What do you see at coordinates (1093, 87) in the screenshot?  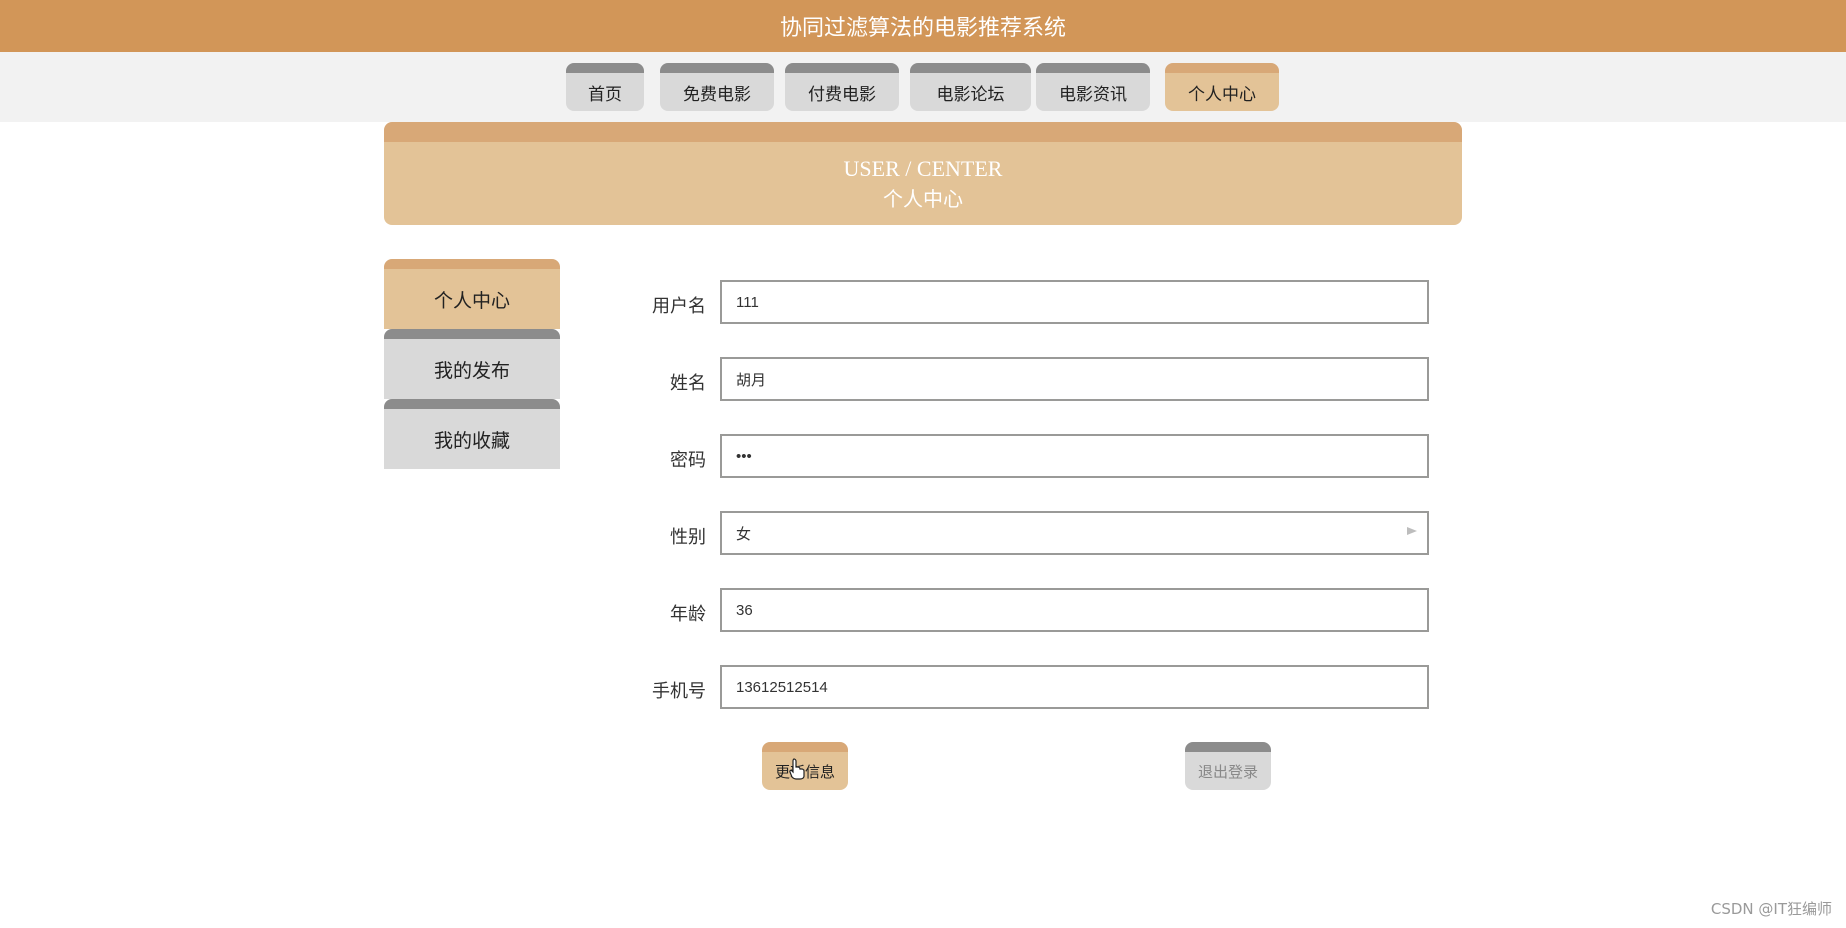 I see `nav-news: 电影资讯` at bounding box center [1093, 87].